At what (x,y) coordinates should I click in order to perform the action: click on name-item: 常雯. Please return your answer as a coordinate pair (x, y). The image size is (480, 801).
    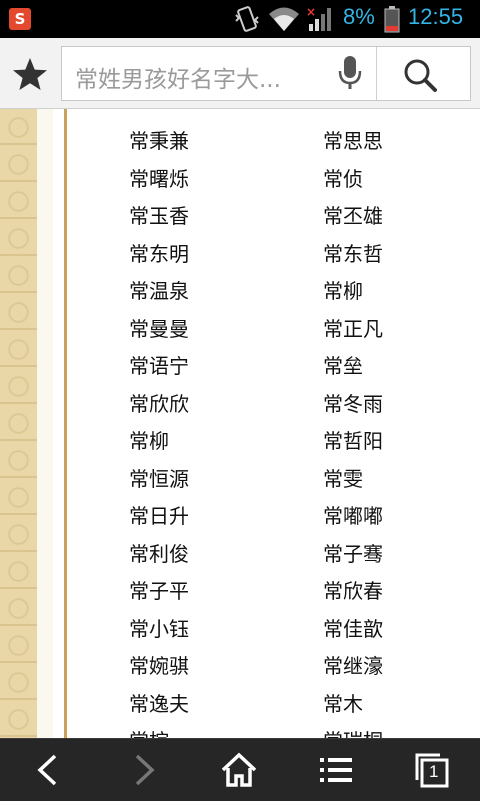
    Looking at the image, I should click on (343, 478).